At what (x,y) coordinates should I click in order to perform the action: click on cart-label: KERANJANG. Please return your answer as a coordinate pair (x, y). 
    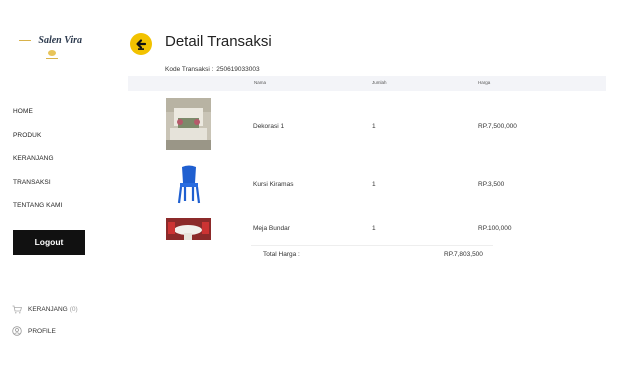
    Looking at the image, I should click on (48, 309).